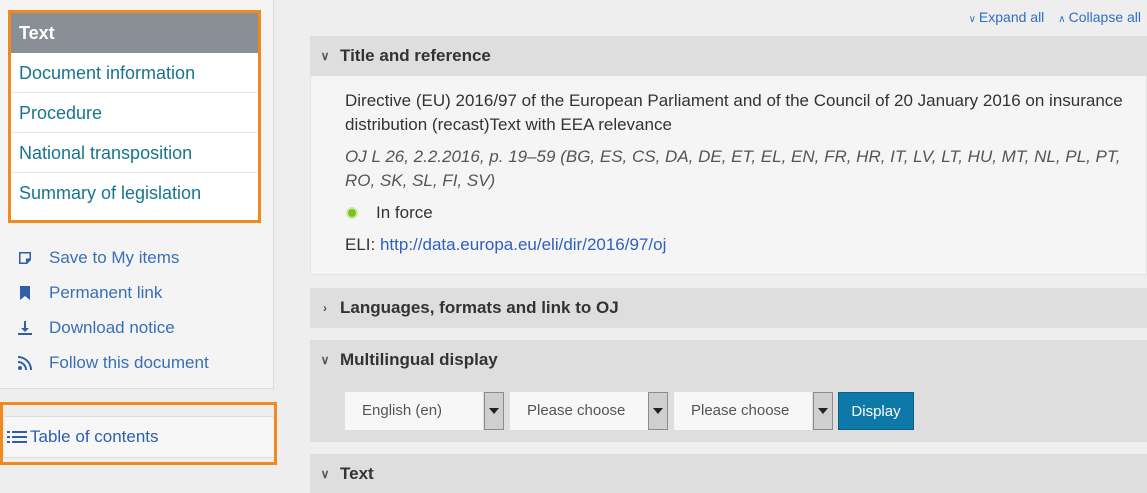 The image size is (1147, 493). Describe the element at coordinates (579, 411) in the screenshot. I see `language-select-2: Please choose` at that location.